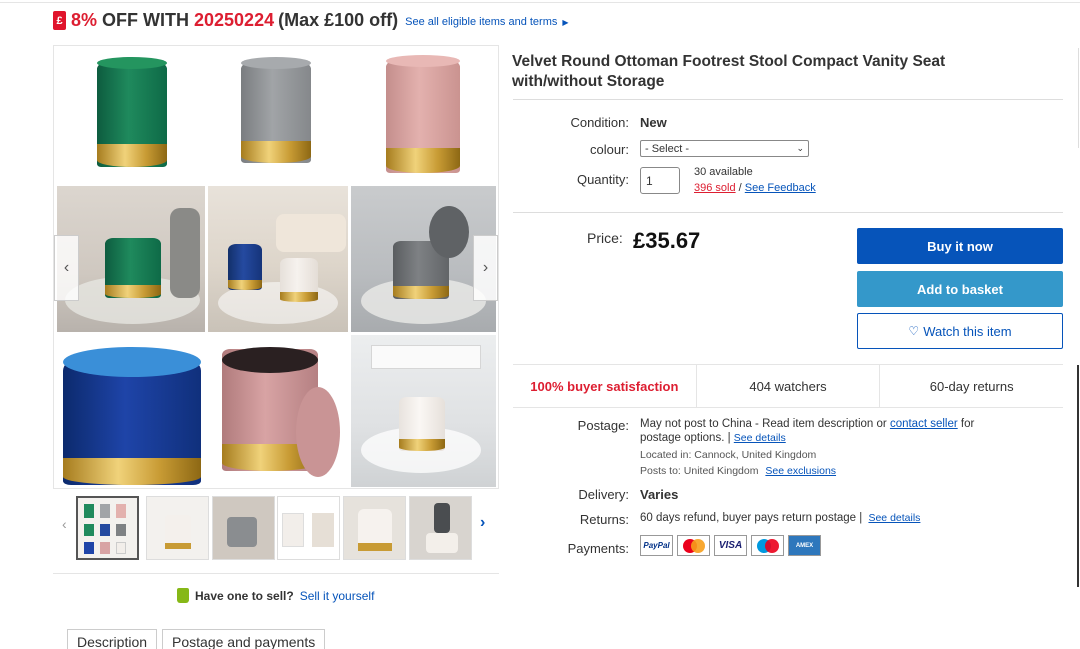  What do you see at coordinates (715, 188) in the screenshot?
I see `sold-count-link: 396 sold` at bounding box center [715, 188].